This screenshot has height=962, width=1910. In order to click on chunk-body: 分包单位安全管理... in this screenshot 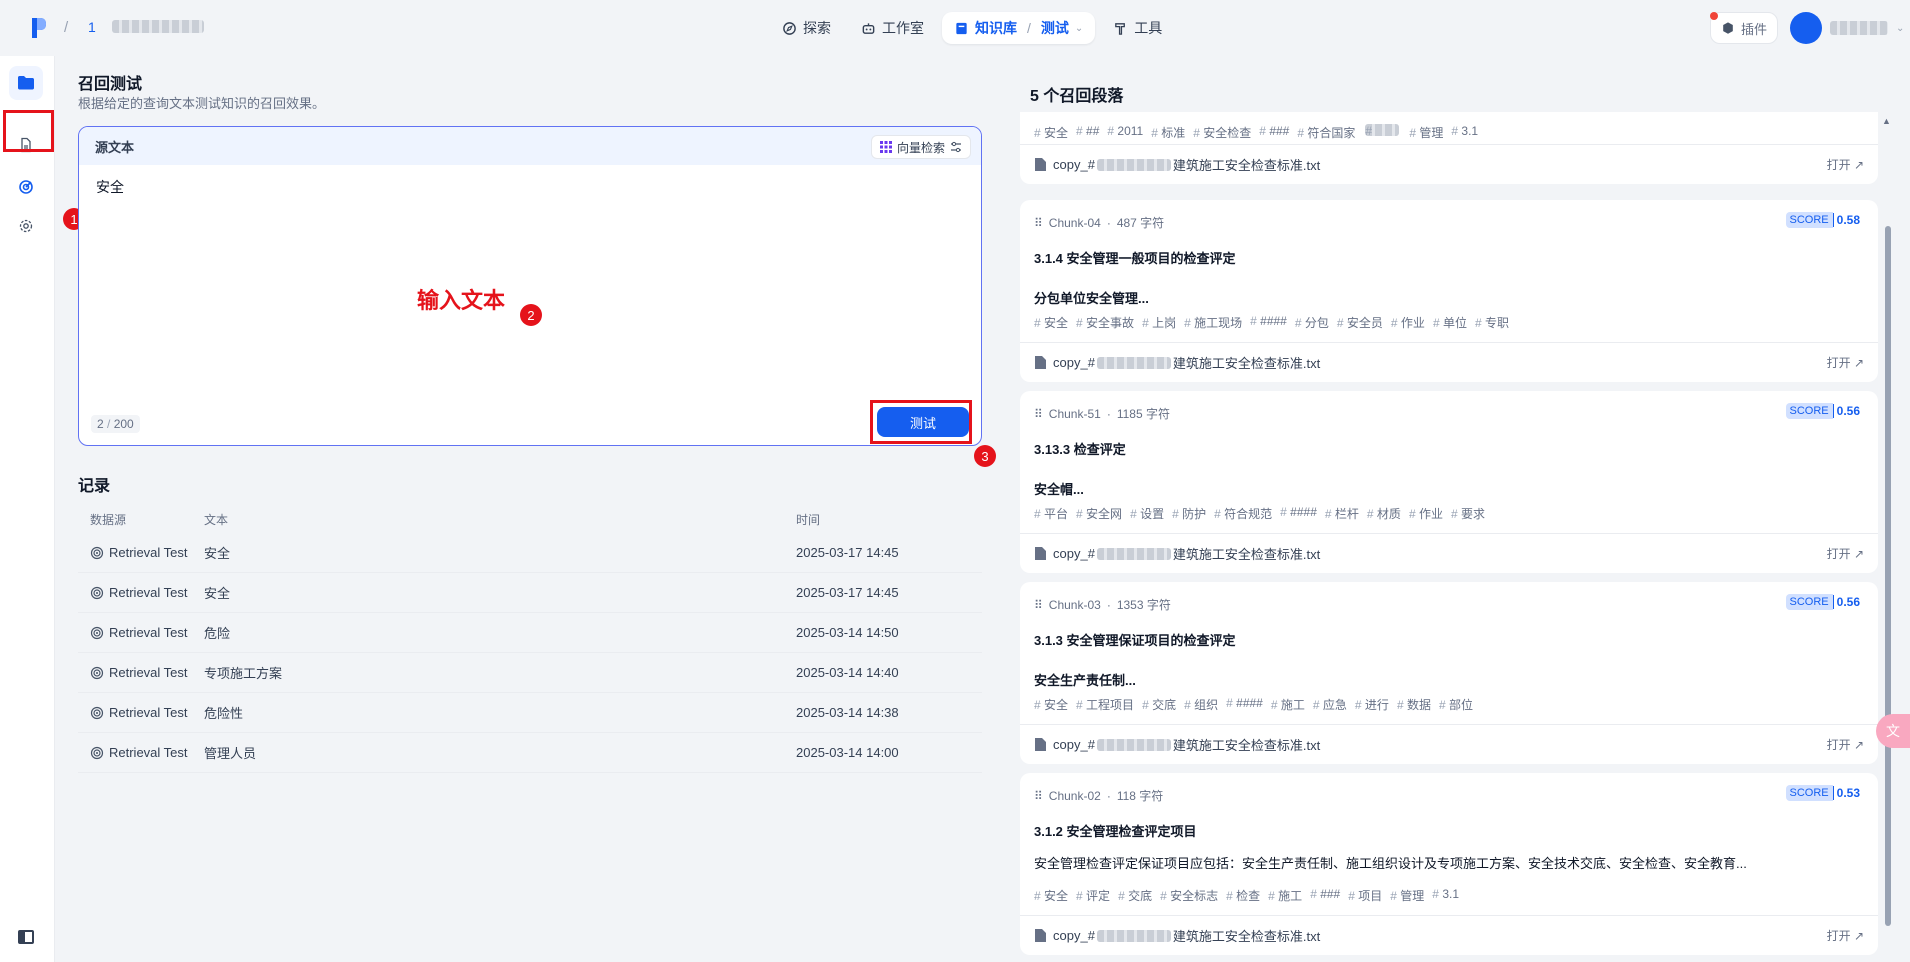, I will do `click(1091, 298)`.